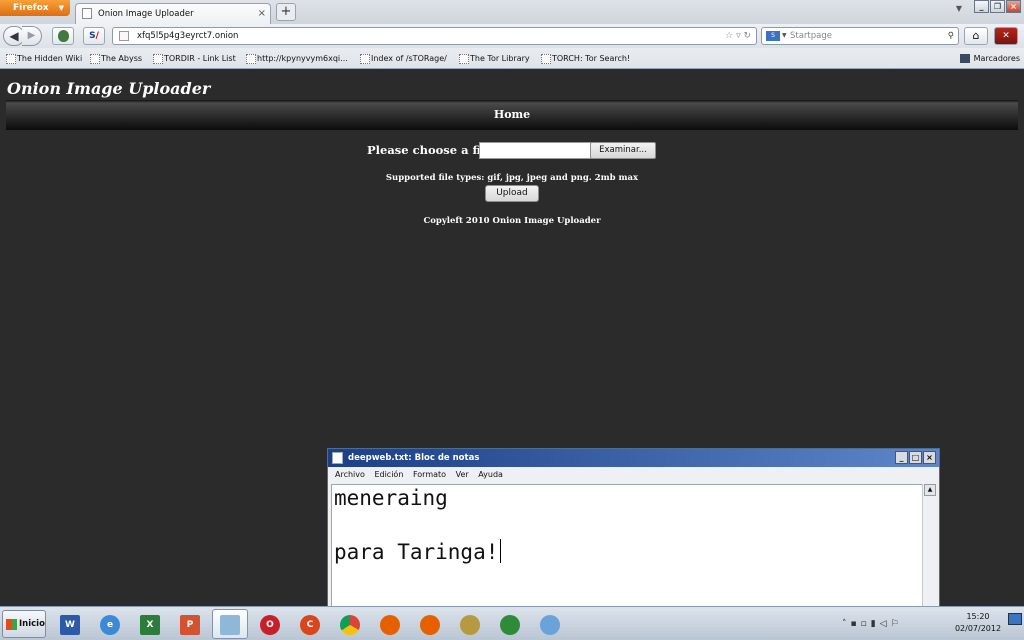 Image resolution: width=1024 pixels, height=640 pixels. Describe the element at coordinates (784, 36) in the screenshot. I see `chevron-down-icon: ▼` at that location.